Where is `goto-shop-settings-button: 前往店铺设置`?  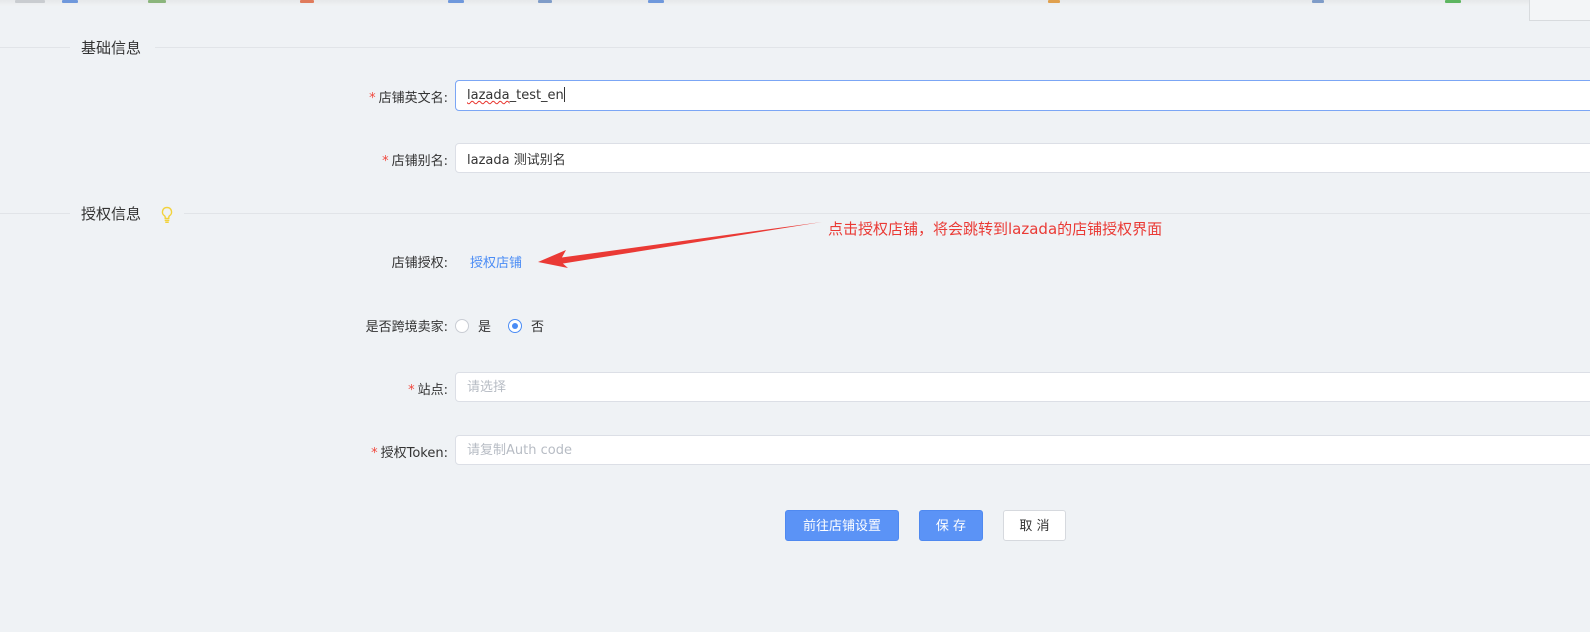 goto-shop-settings-button: 前往店铺设置 is located at coordinates (842, 525).